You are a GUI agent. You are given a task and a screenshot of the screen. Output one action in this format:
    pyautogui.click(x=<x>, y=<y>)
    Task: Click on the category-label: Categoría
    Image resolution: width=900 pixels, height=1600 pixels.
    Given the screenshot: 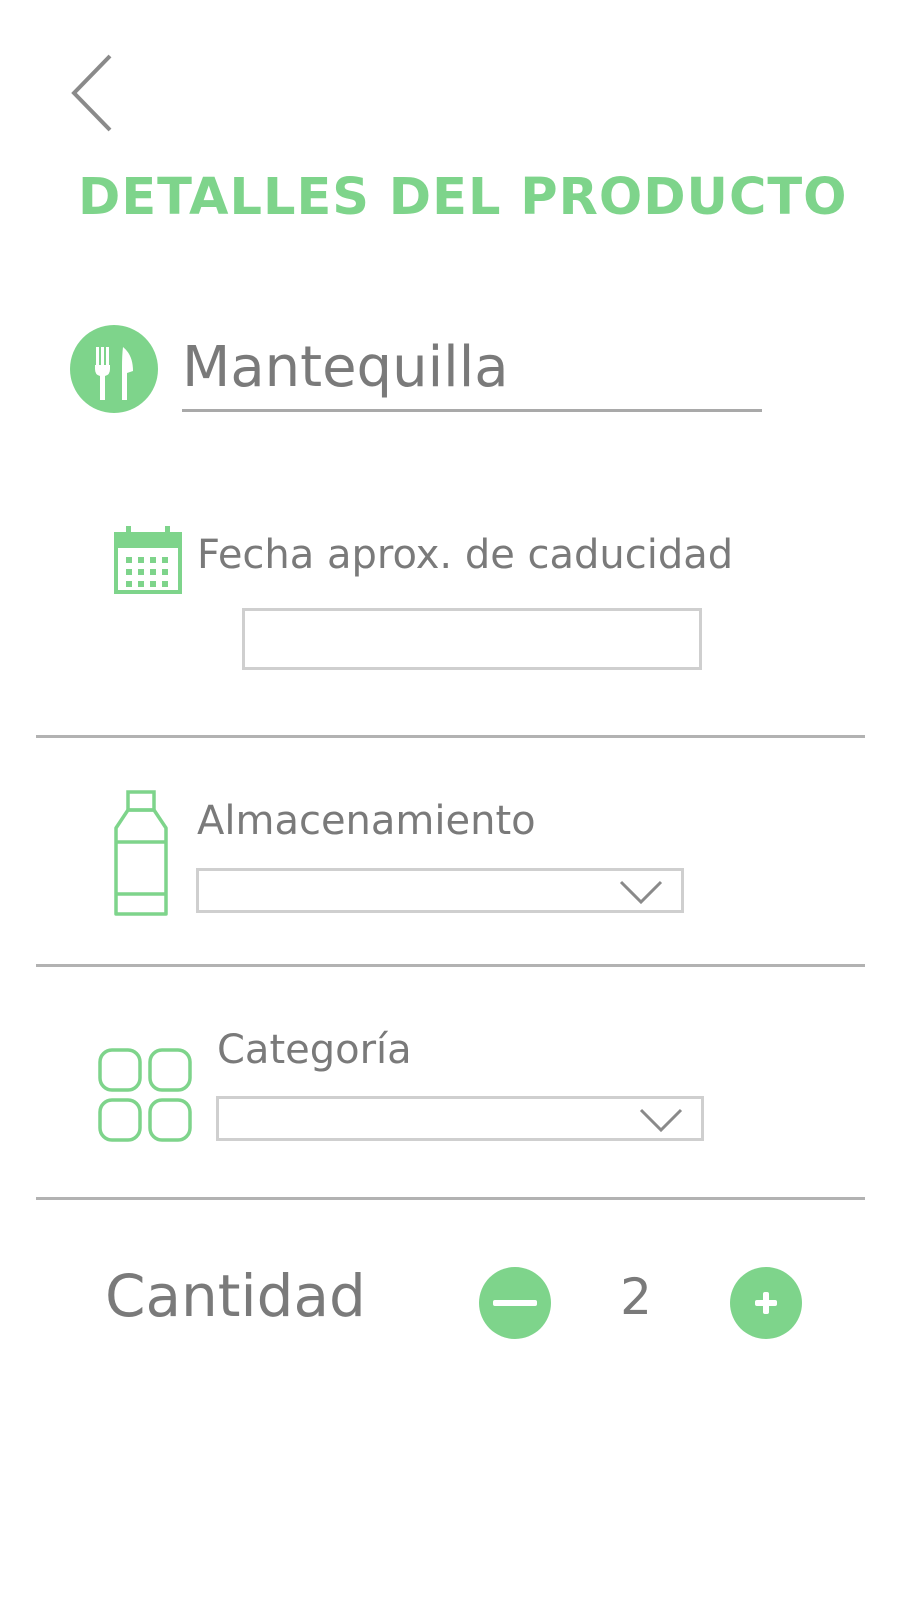 What is the action you would take?
    pyautogui.click(x=314, y=1050)
    